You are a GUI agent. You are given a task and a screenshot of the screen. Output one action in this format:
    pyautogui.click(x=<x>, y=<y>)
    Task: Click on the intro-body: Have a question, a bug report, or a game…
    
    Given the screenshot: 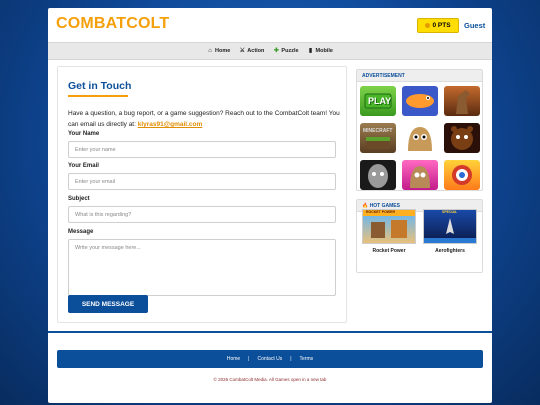 What is the action you would take?
    pyautogui.click(x=204, y=119)
    